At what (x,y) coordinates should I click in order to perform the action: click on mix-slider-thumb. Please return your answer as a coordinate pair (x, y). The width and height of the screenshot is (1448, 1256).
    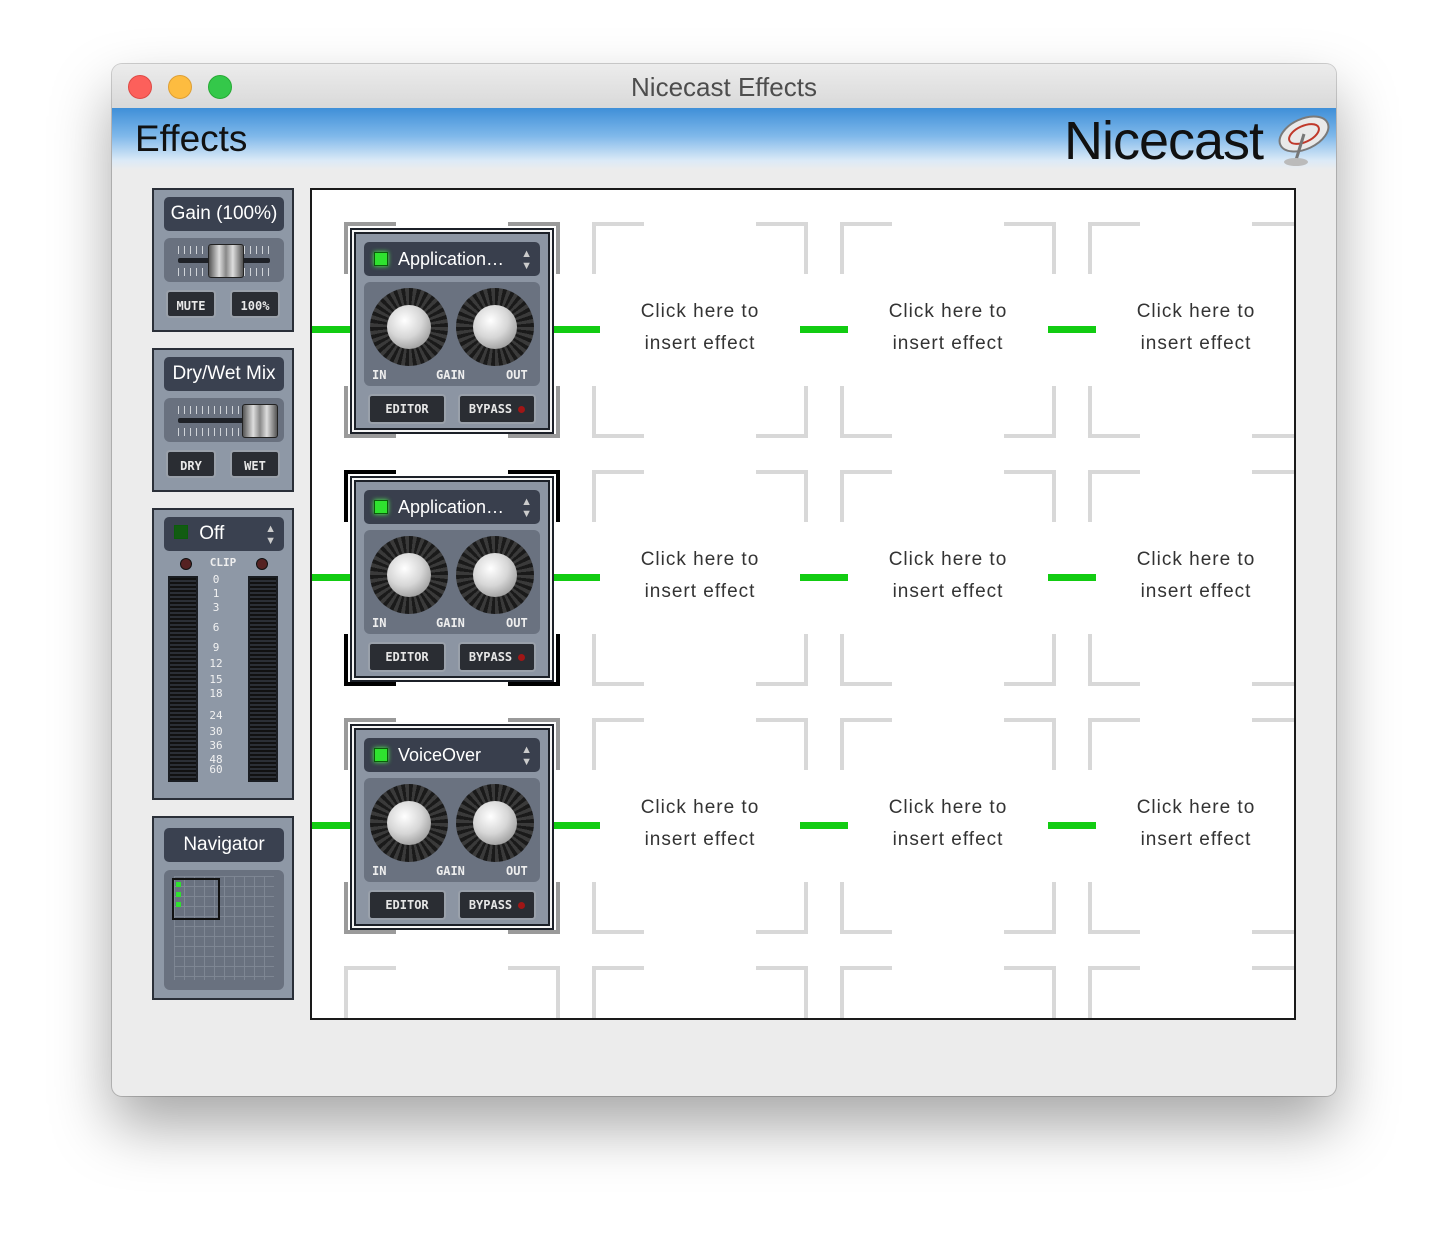
    Looking at the image, I should click on (260, 421).